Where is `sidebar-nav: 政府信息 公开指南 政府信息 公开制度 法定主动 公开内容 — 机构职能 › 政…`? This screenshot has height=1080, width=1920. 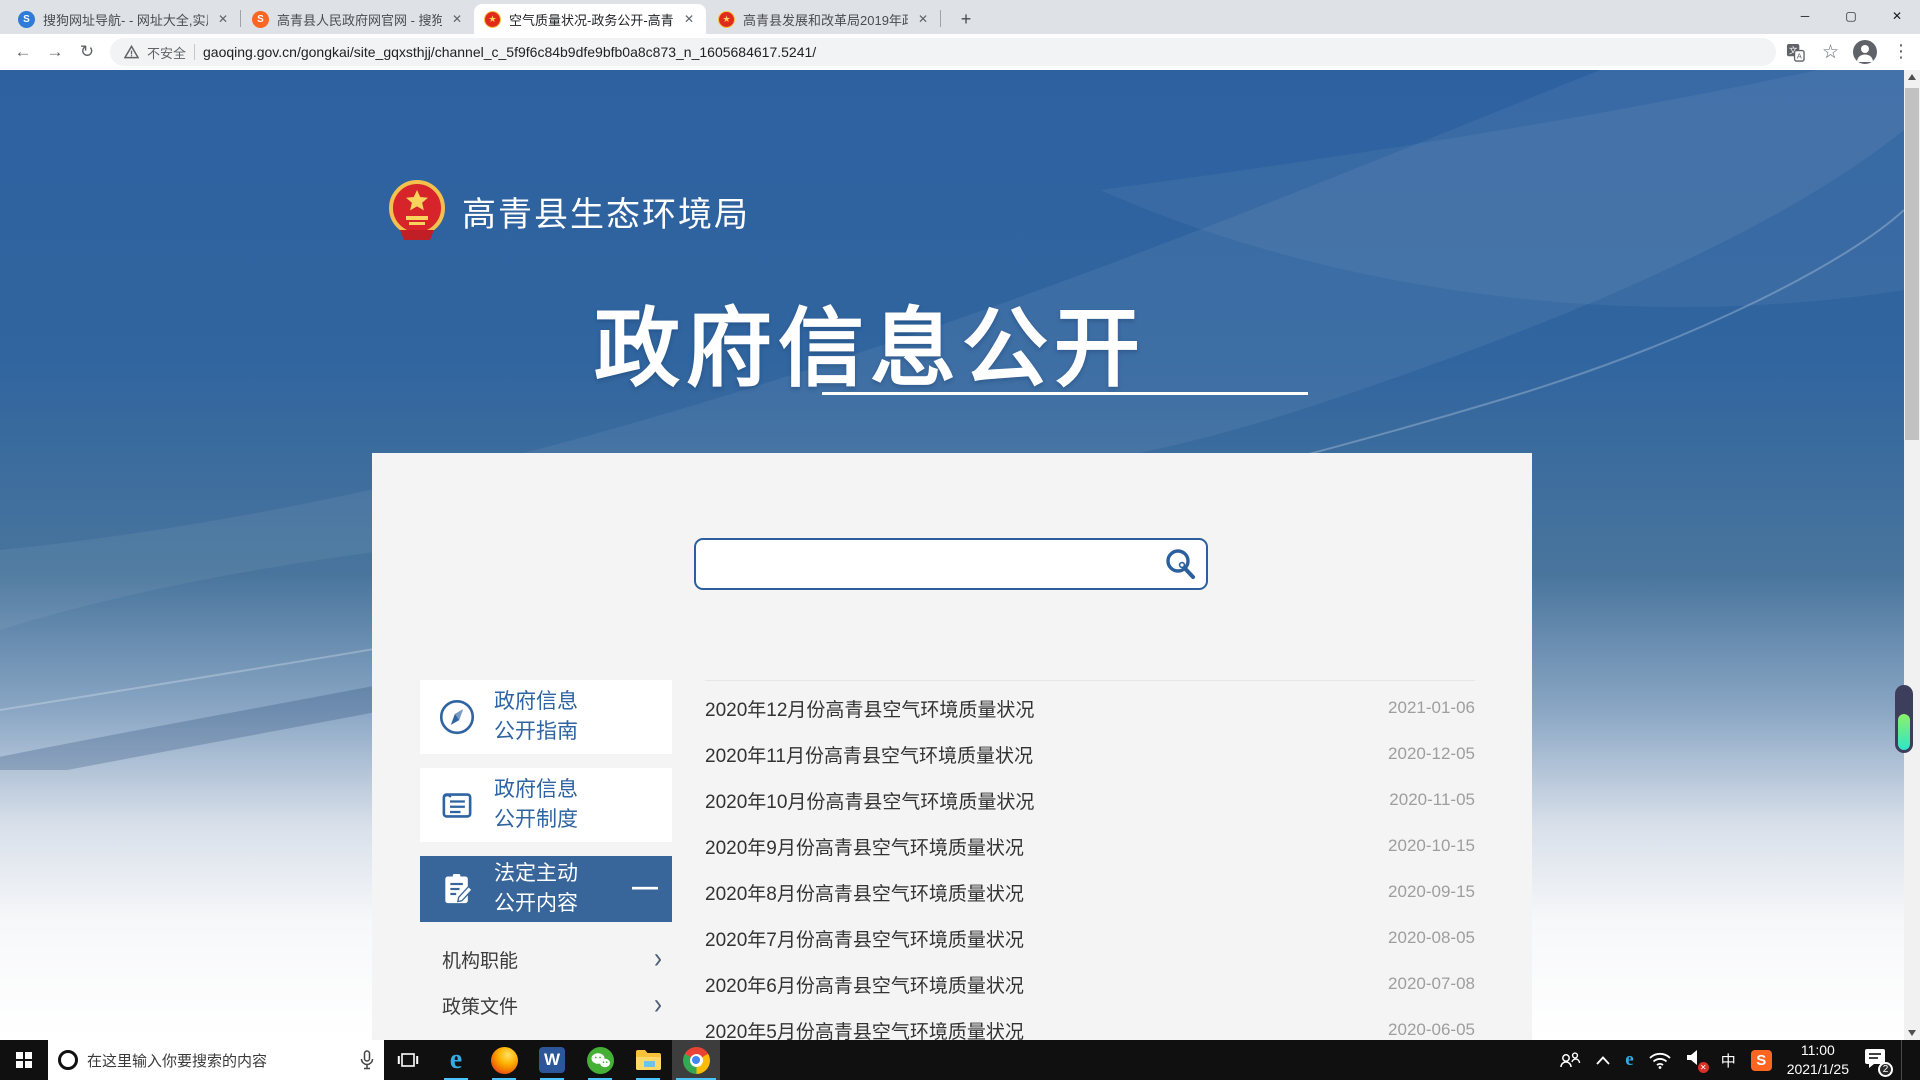 sidebar-nav: 政府信息 公开指南 政府信息 公开制度 法定主动 公开内容 — 机构职能 › 政… is located at coordinates (546, 860).